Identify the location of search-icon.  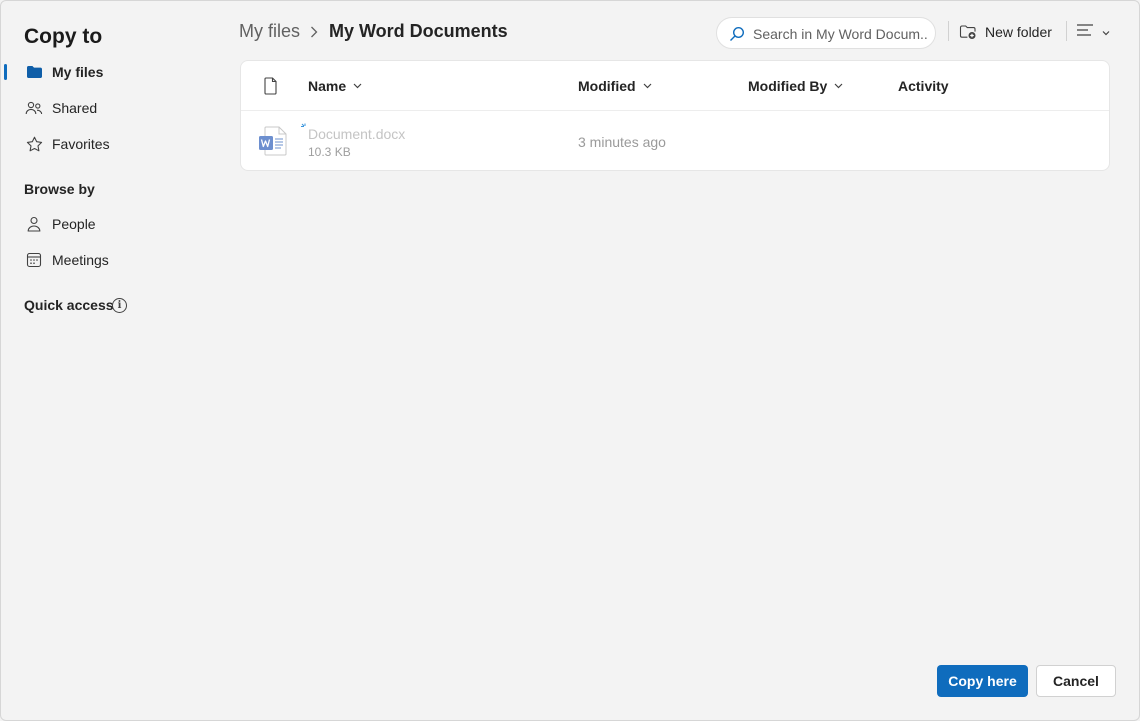
(737, 34).